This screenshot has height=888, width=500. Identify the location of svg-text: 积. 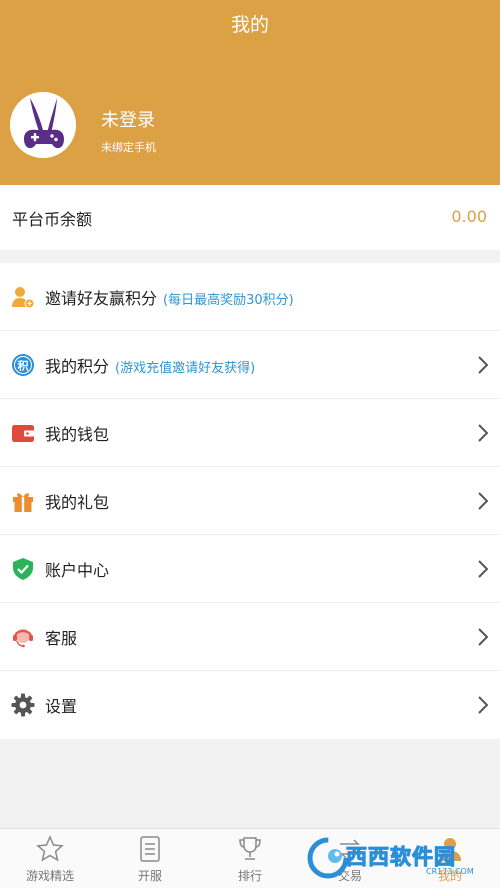
(23, 366).